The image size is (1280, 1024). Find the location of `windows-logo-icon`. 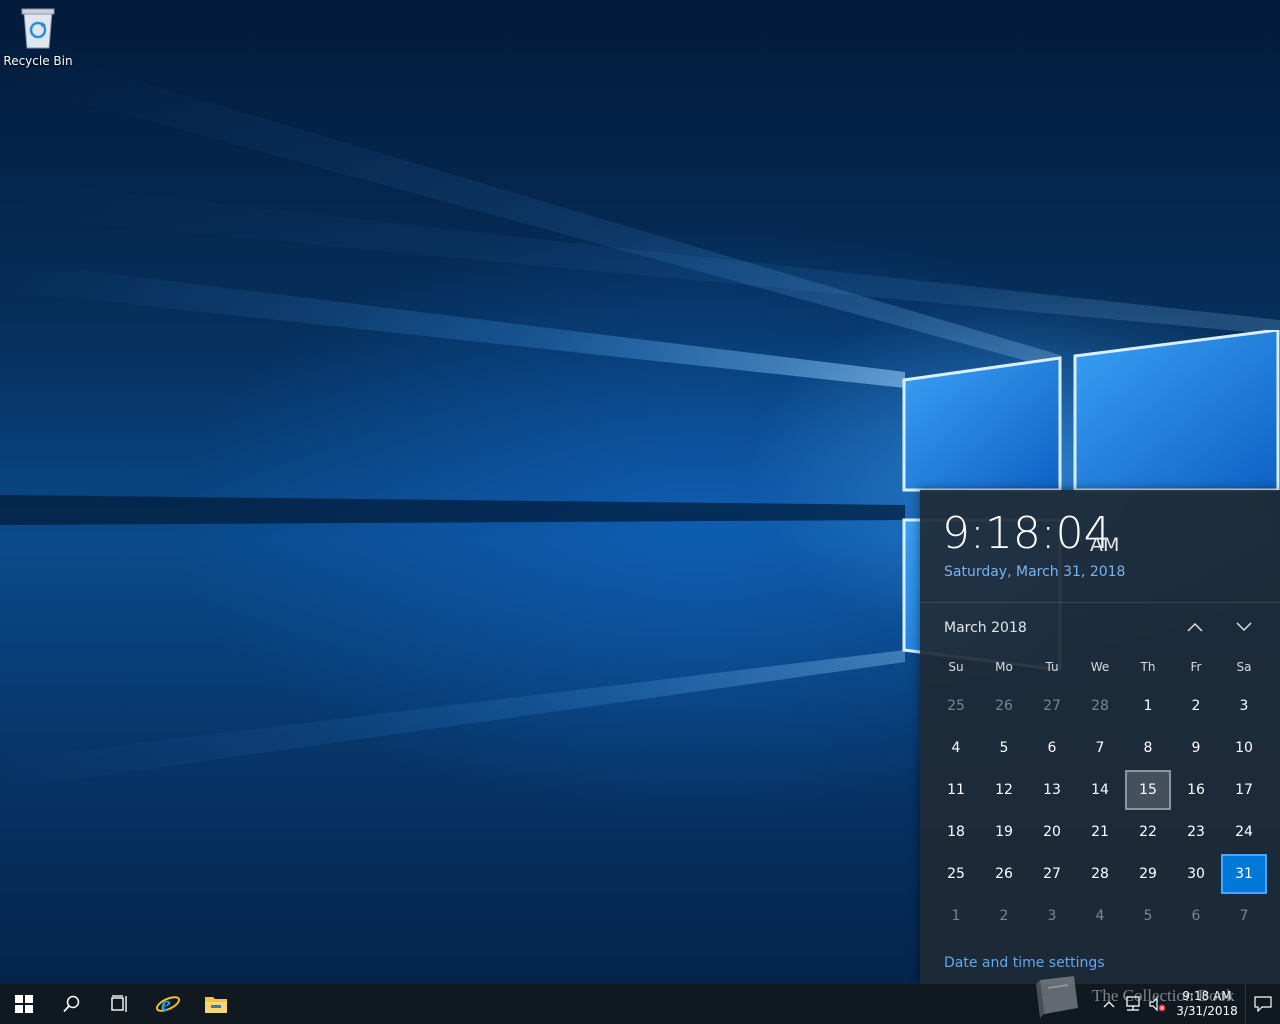

windows-logo-icon is located at coordinates (24, 1004).